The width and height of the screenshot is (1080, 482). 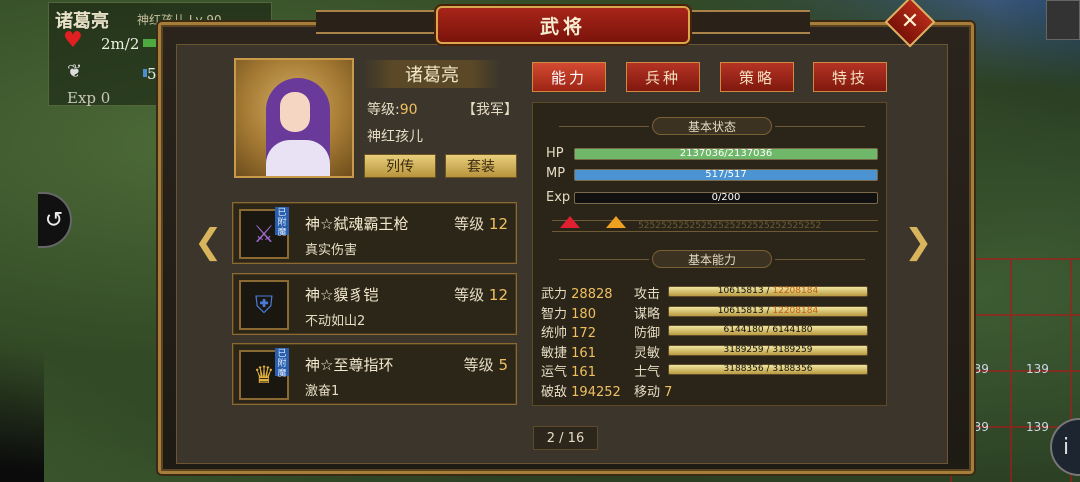 What do you see at coordinates (647, 294) in the screenshot?
I see `derived-label-0: 攻击` at bounding box center [647, 294].